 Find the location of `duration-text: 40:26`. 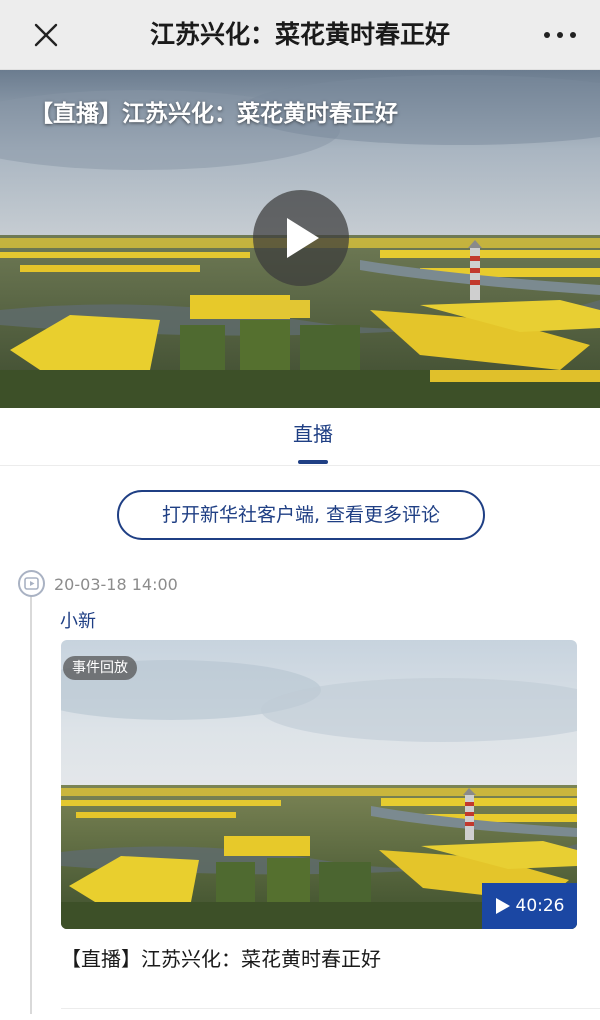

duration-text: 40:26 is located at coordinates (540, 906).